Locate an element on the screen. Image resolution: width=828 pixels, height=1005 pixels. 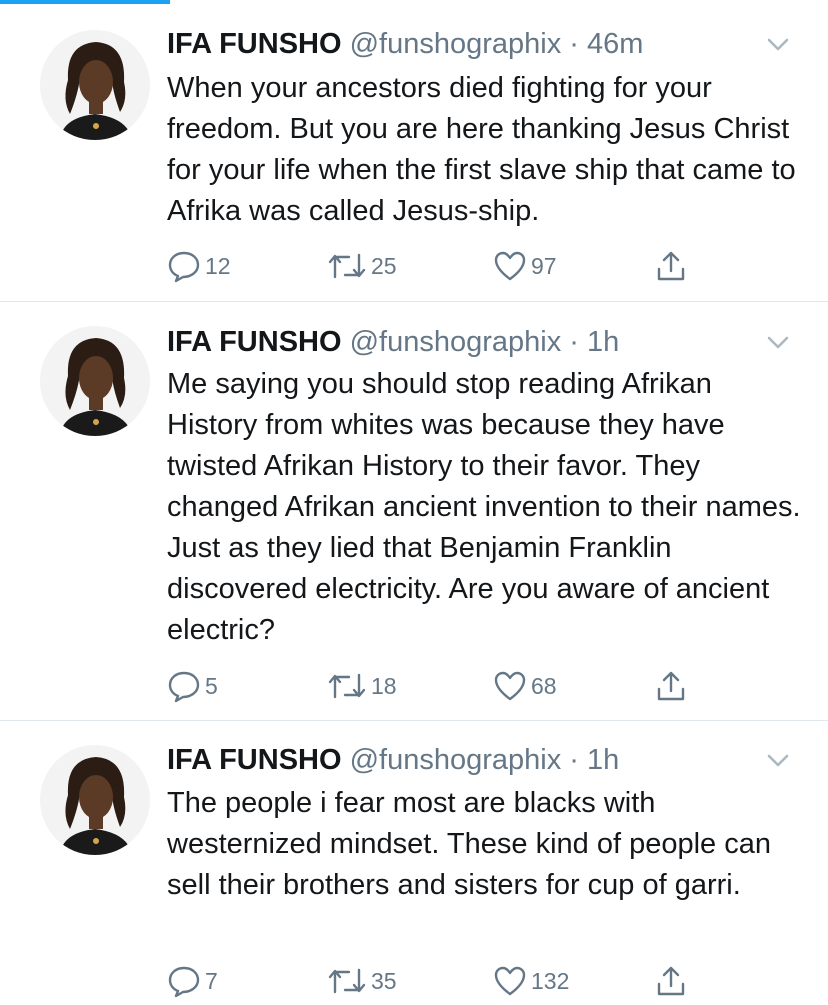
like-button: 68 is located at coordinates (525, 686).